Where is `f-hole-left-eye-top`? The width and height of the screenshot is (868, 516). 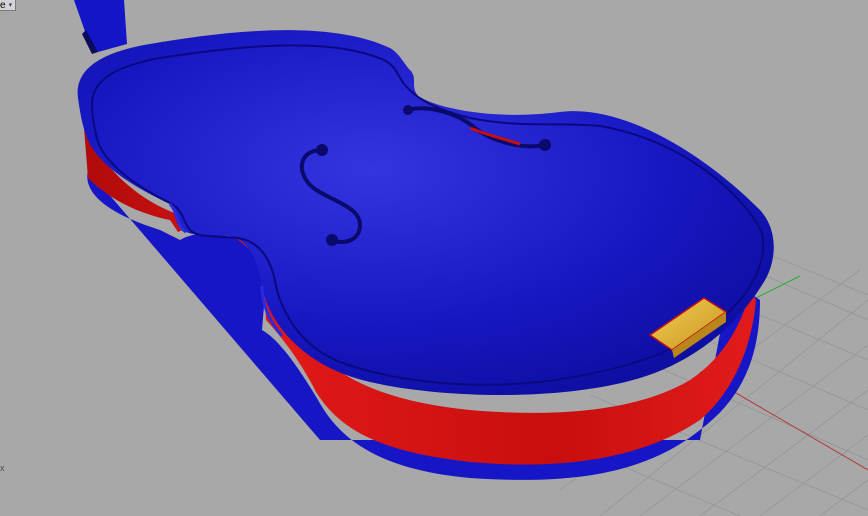
f-hole-left-eye-top is located at coordinates (322, 150).